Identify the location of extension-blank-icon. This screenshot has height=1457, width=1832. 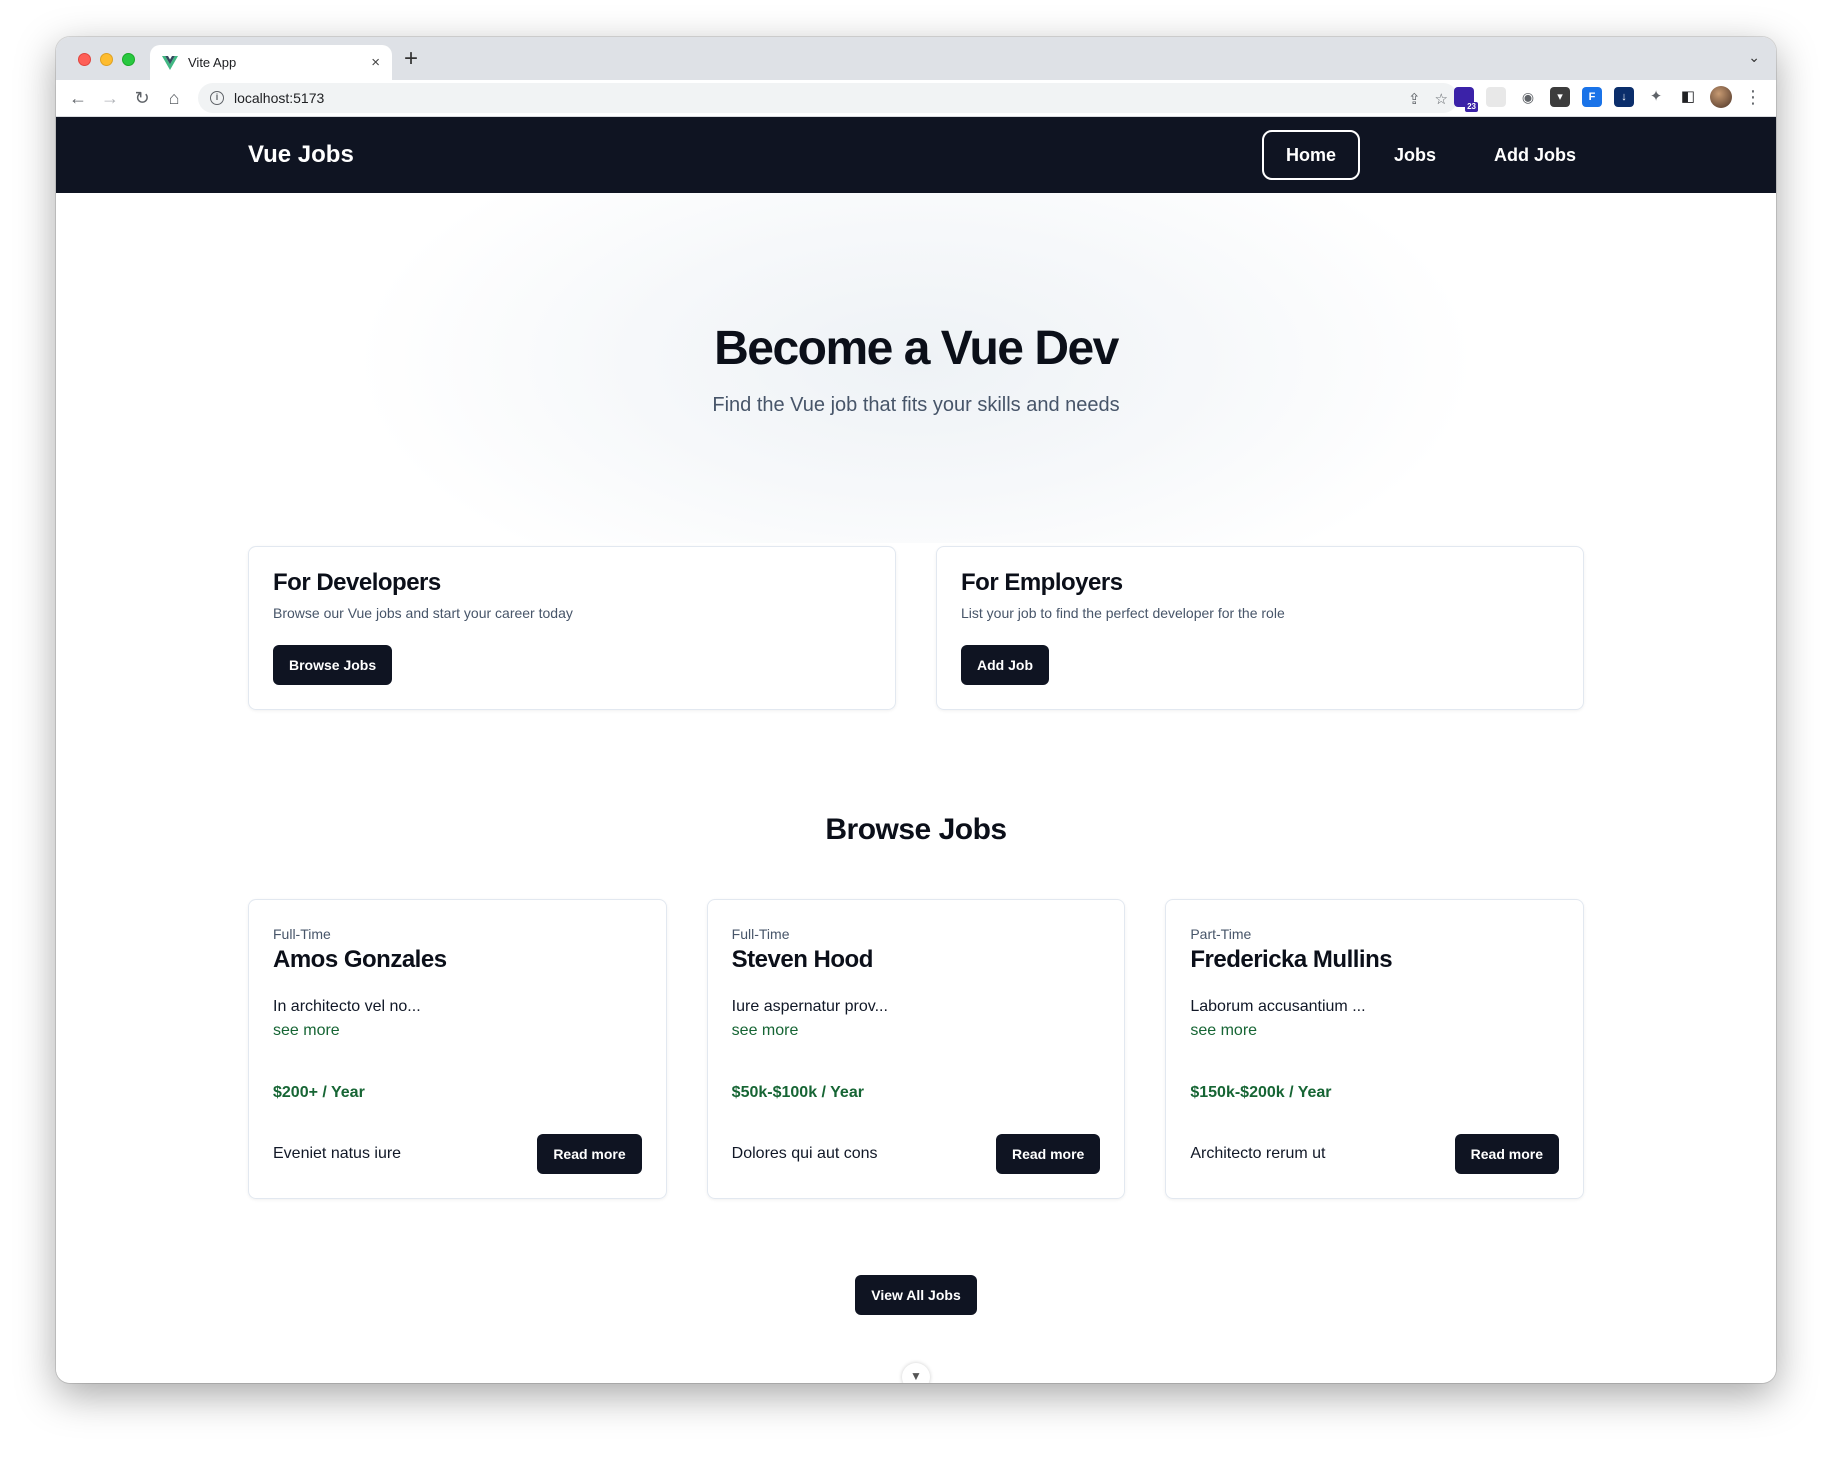
(1496, 97).